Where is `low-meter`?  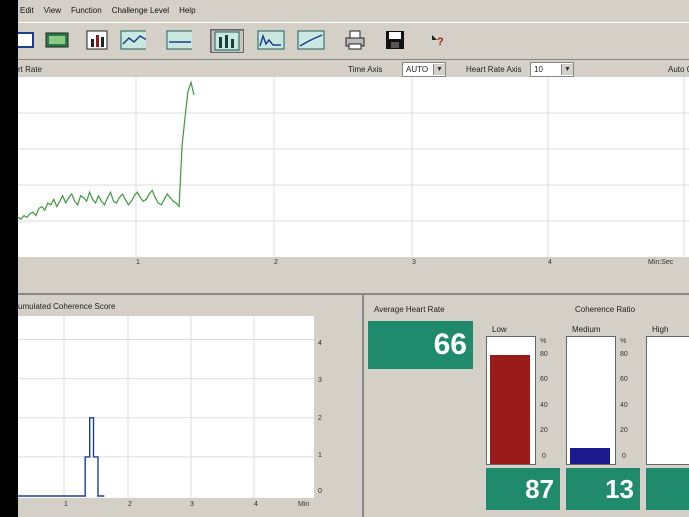
low-meter is located at coordinates (511, 400).